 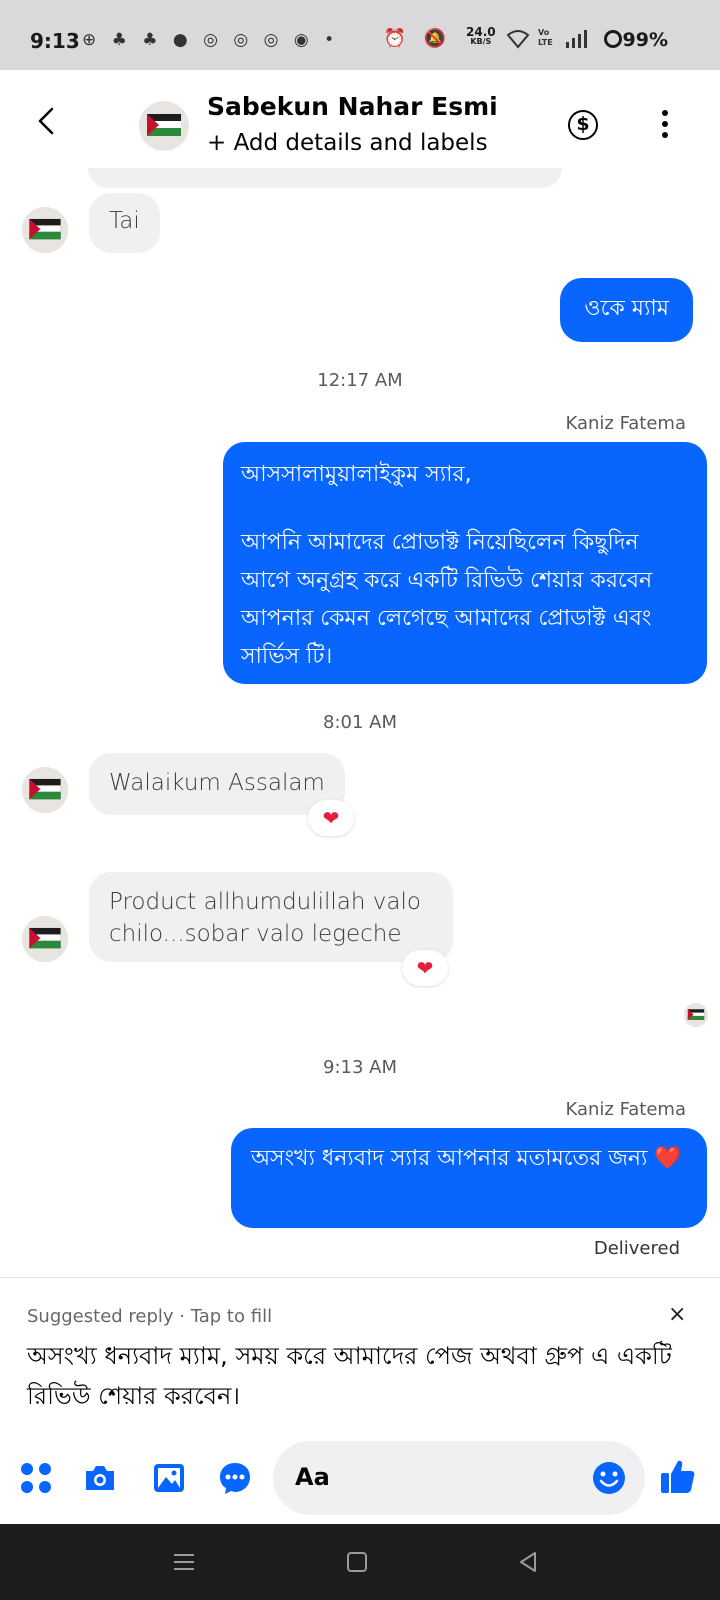 I want to click on incoming-message: Walaikum Assalam, so click(x=217, y=784).